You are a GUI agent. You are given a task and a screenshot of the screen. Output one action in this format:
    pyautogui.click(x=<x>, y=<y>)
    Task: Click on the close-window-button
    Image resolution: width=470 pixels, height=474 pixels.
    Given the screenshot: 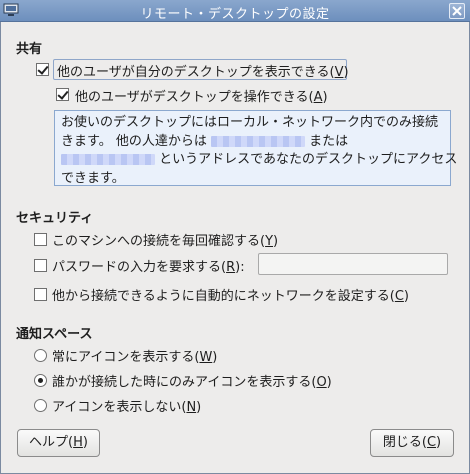 What is the action you would take?
    pyautogui.click(x=457, y=11)
    